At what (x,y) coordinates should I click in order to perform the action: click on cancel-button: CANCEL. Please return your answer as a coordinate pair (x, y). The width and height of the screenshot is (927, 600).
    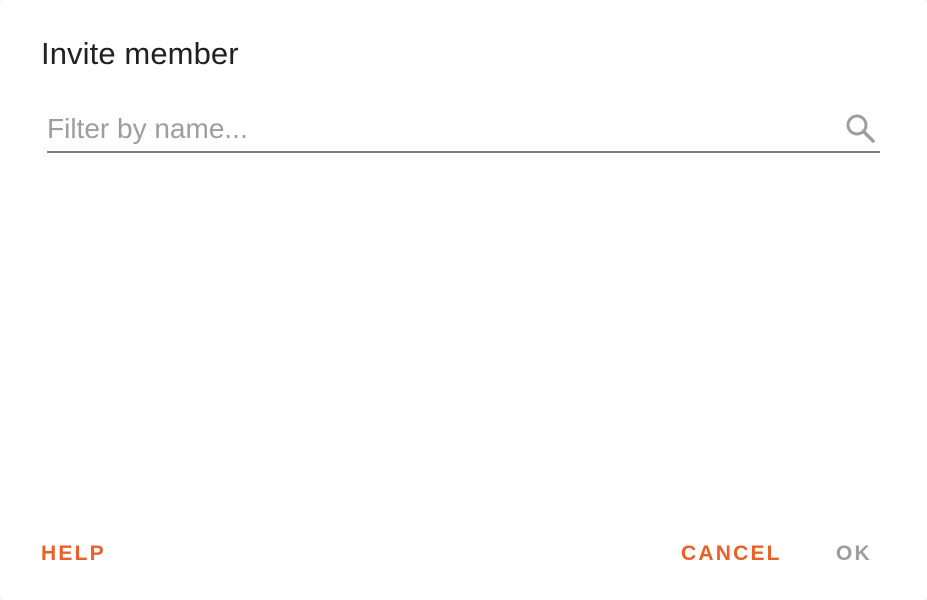
    Looking at the image, I should click on (731, 554).